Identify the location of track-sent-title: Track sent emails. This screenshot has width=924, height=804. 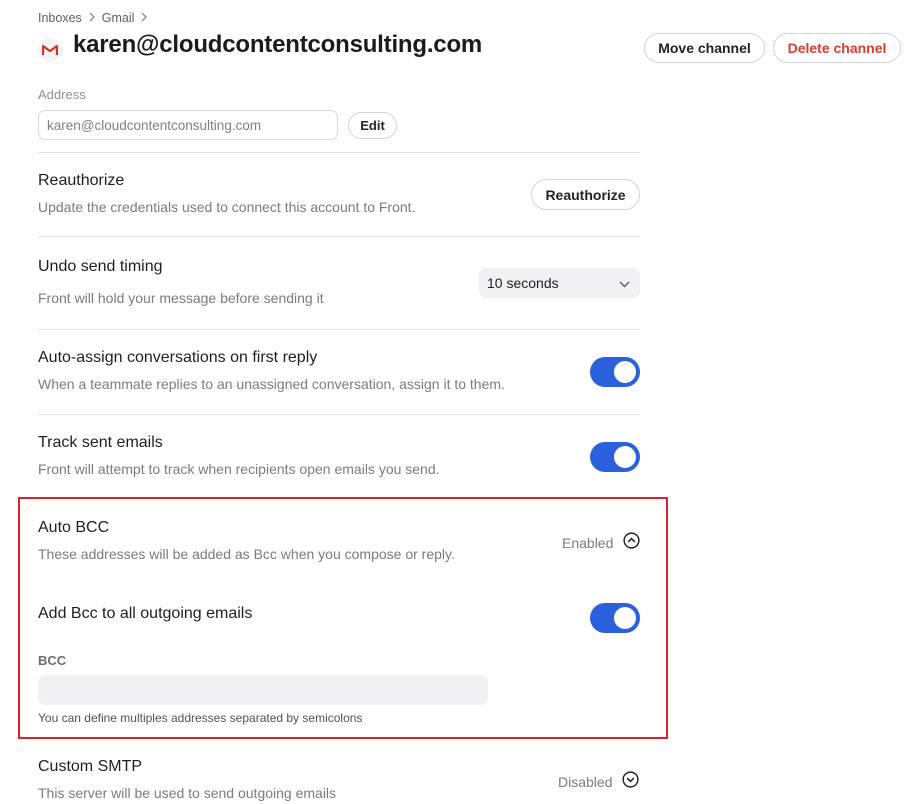
(100, 442).